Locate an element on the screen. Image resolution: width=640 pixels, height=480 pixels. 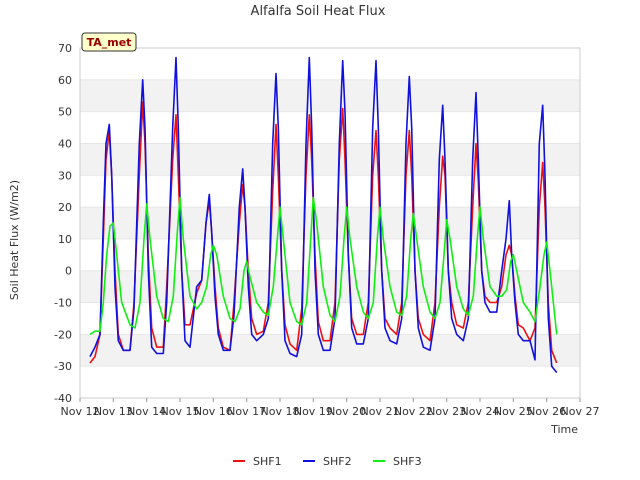
y-axis-ticks: -40 -30 -20 -10 0 10 20 30 40 50 60 70 is located at coordinates (63, 223).